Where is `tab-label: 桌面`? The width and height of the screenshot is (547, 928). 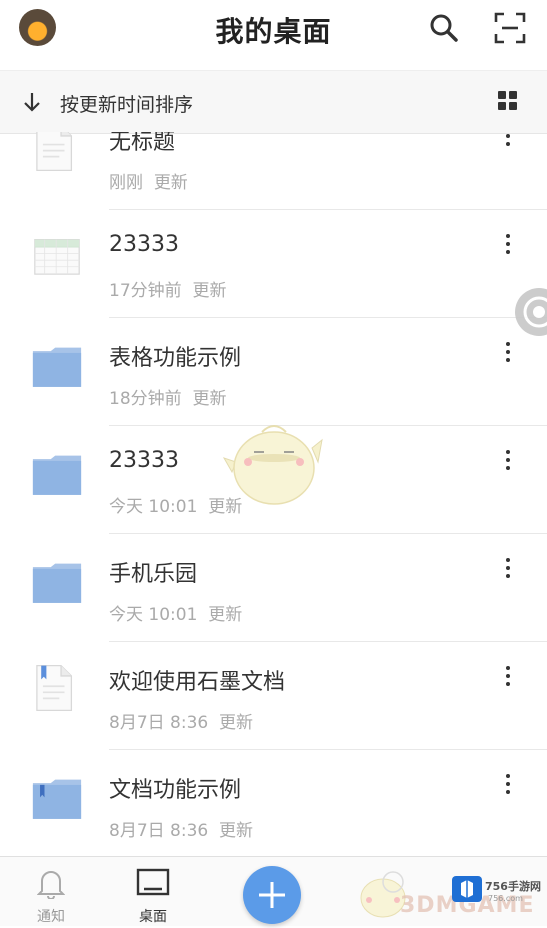 tab-label: 桌面 is located at coordinates (153, 917).